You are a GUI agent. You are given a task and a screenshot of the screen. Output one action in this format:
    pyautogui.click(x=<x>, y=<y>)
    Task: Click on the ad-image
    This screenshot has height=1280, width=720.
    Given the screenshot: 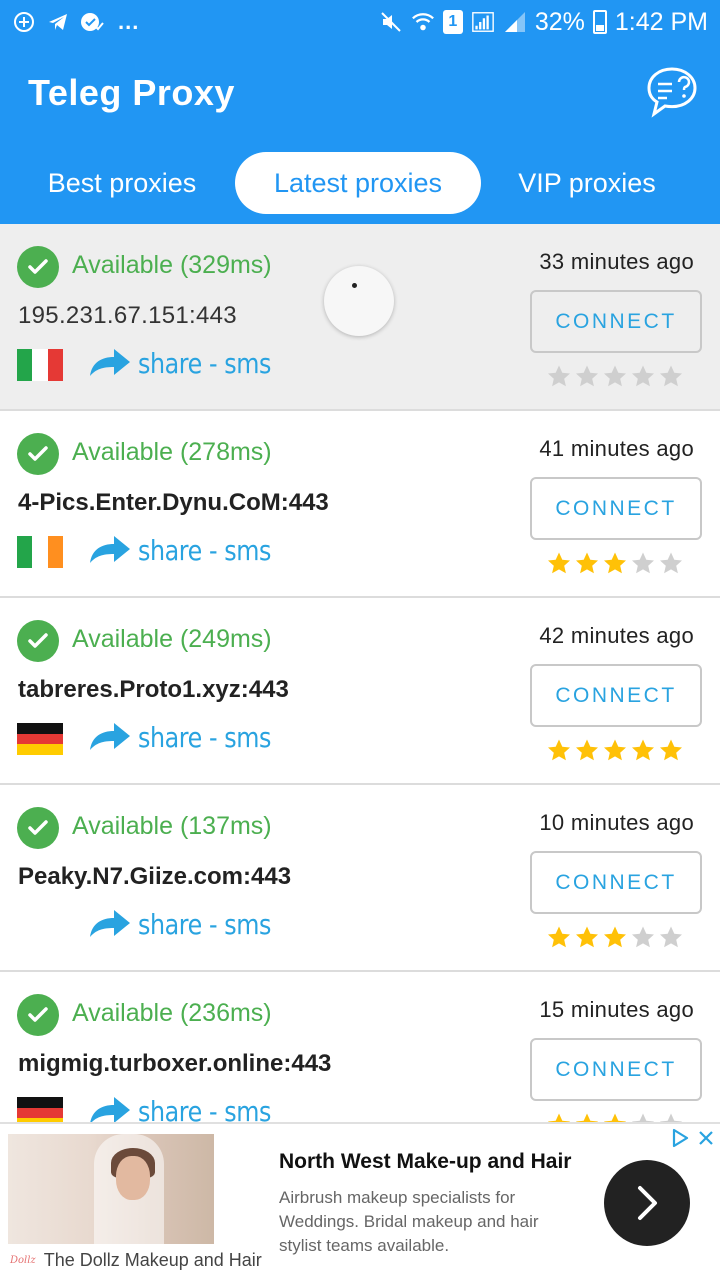 What is the action you would take?
    pyautogui.click(x=111, y=1189)
    